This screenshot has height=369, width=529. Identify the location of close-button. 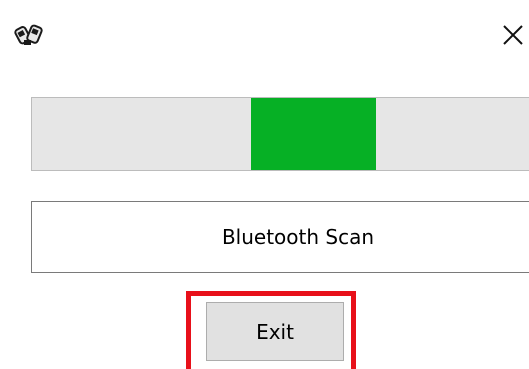
(512, 34).